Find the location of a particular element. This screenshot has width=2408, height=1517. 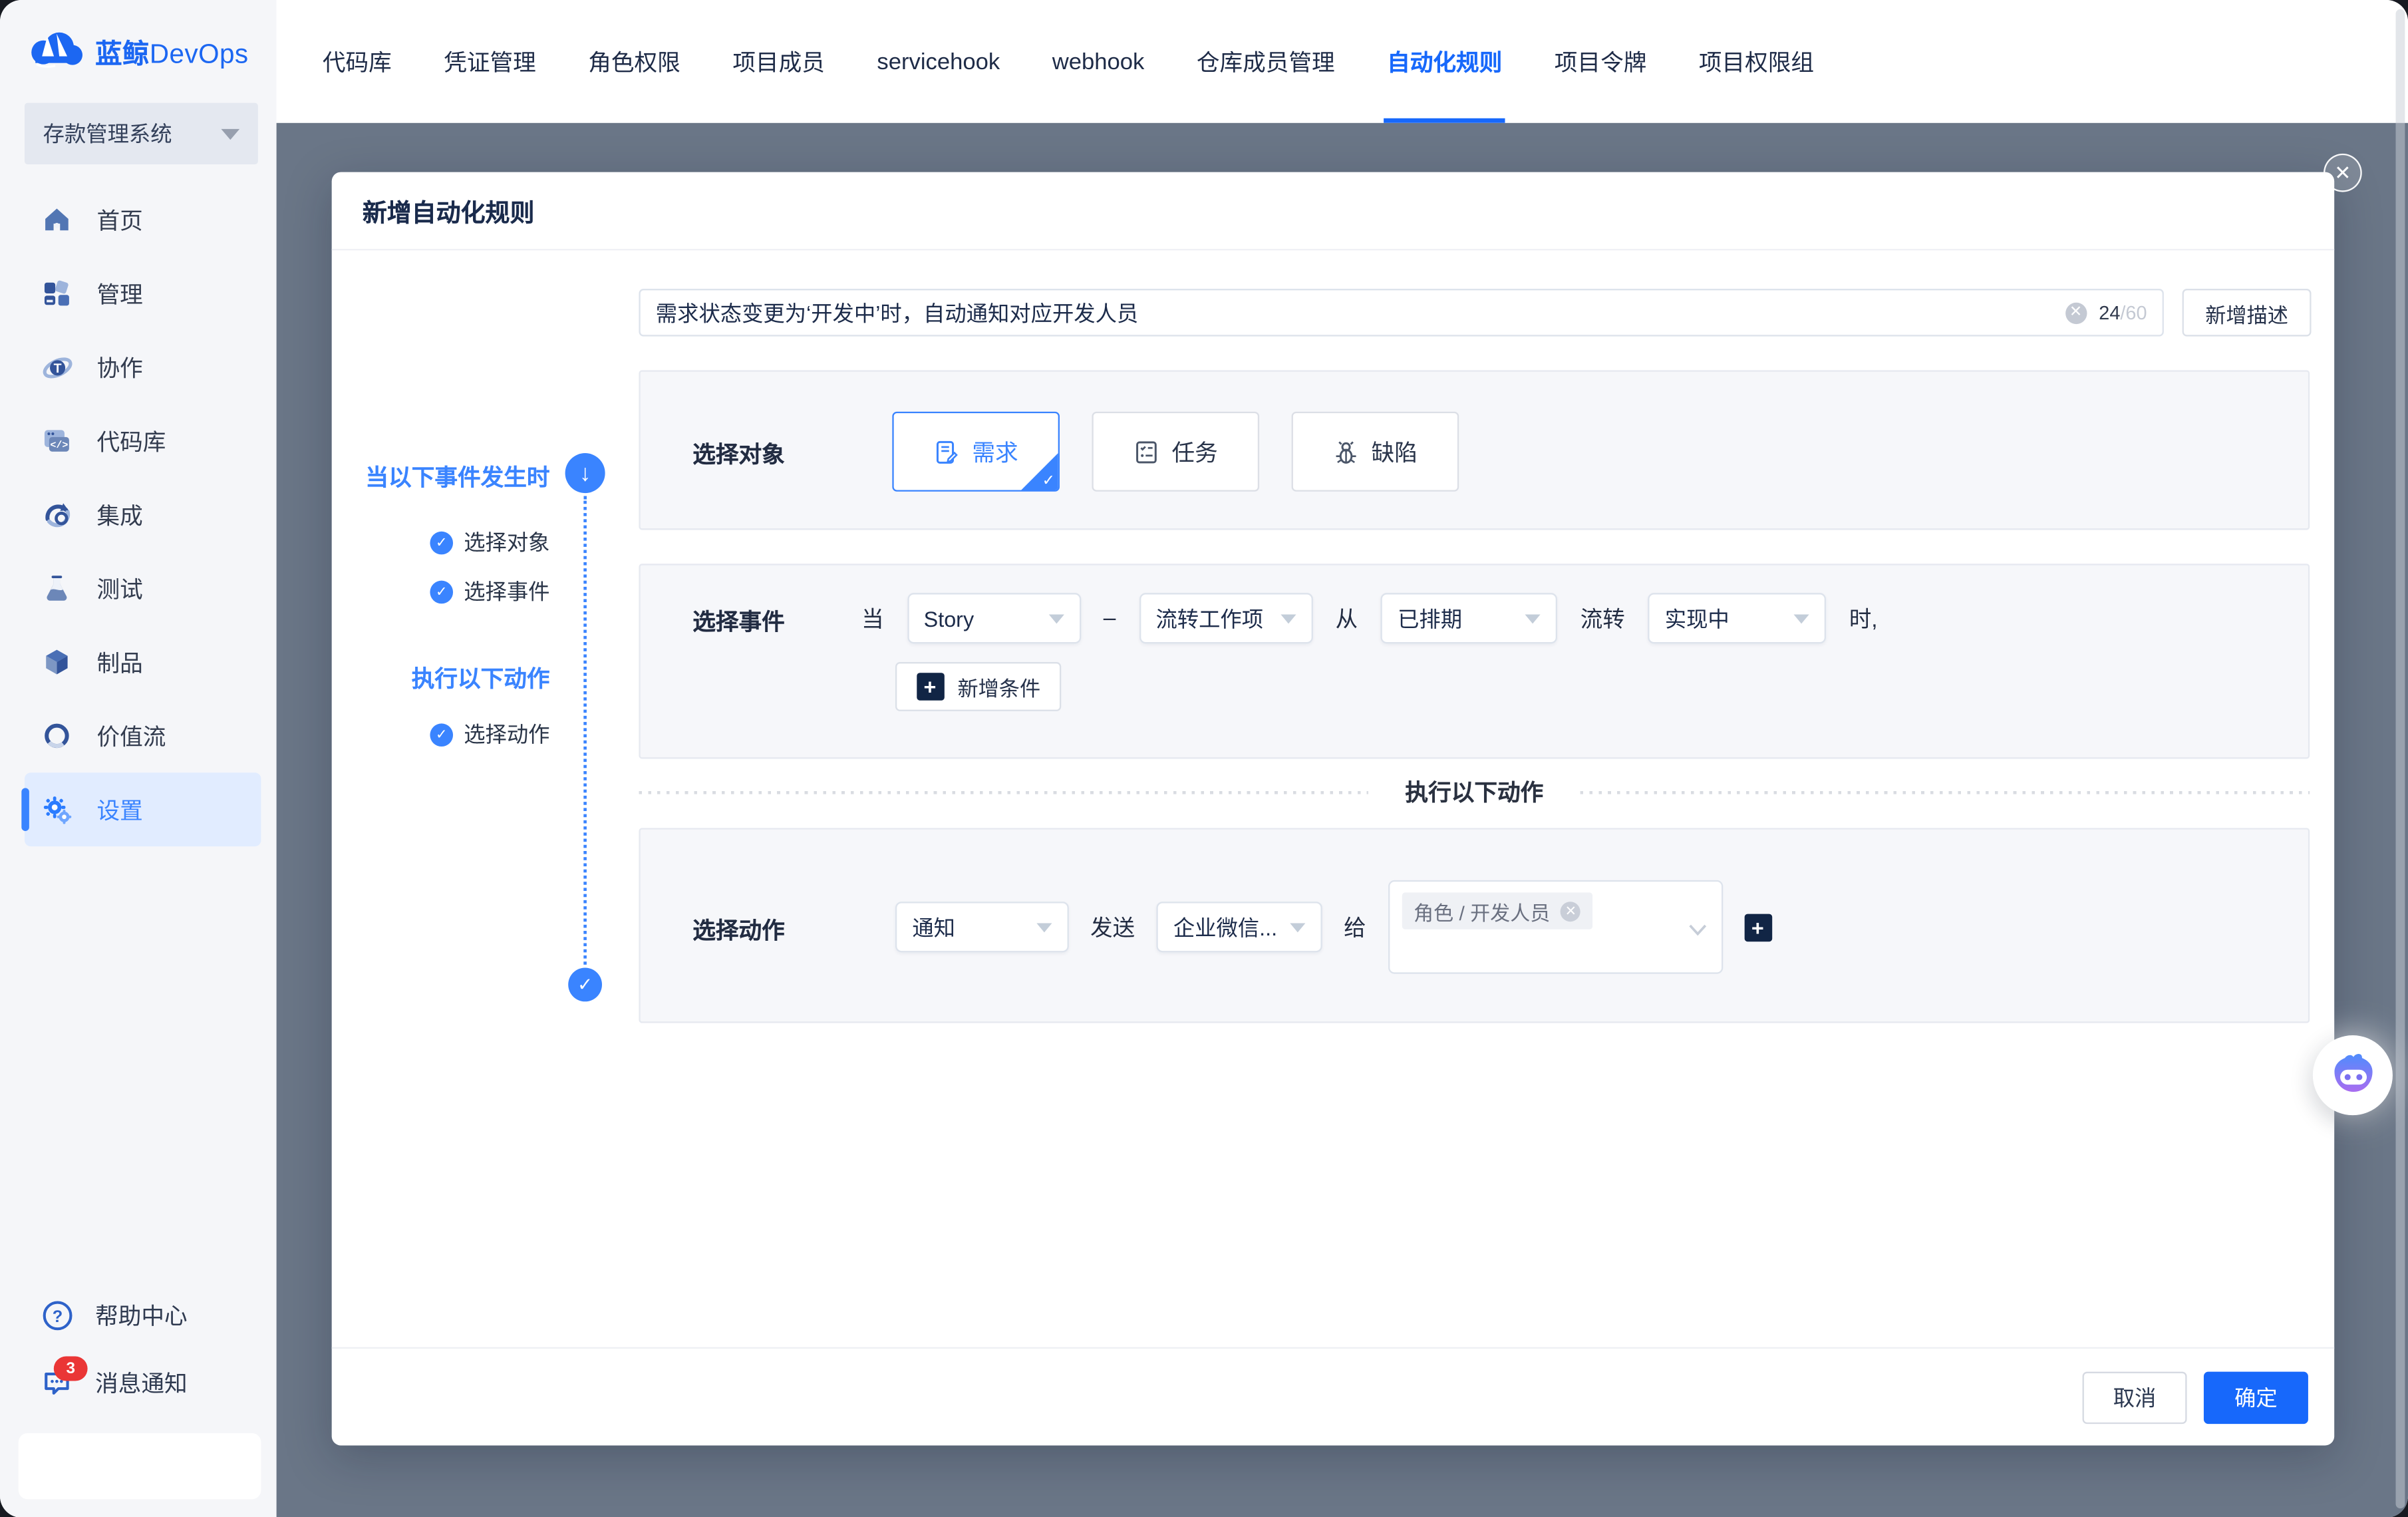

sidebar-item-home: 首页 is located at coordinates (143, 220).